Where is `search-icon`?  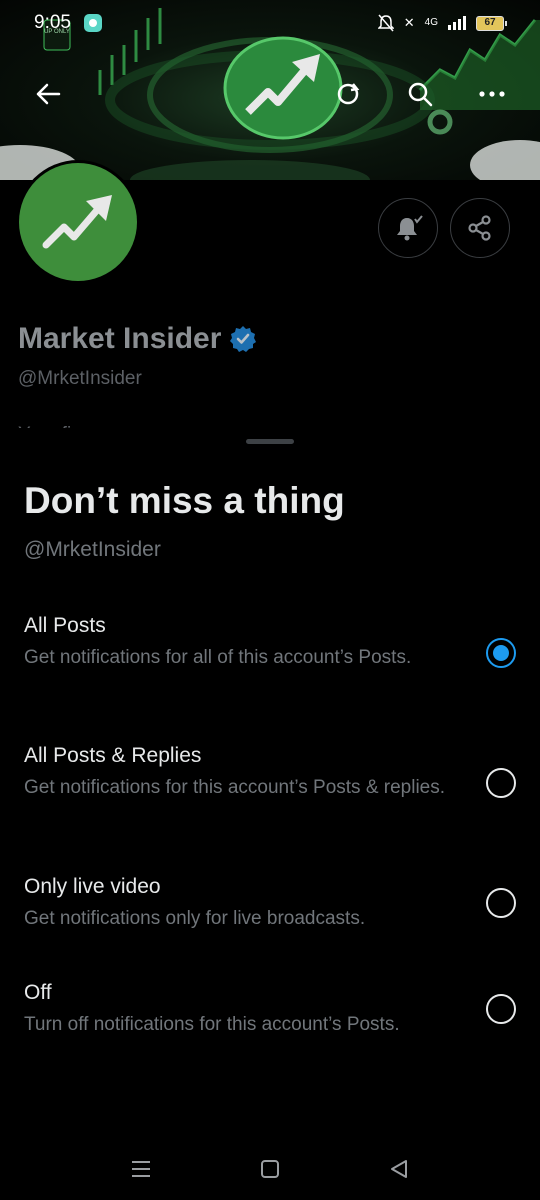
search-icon is located at coordinates (420, 94).